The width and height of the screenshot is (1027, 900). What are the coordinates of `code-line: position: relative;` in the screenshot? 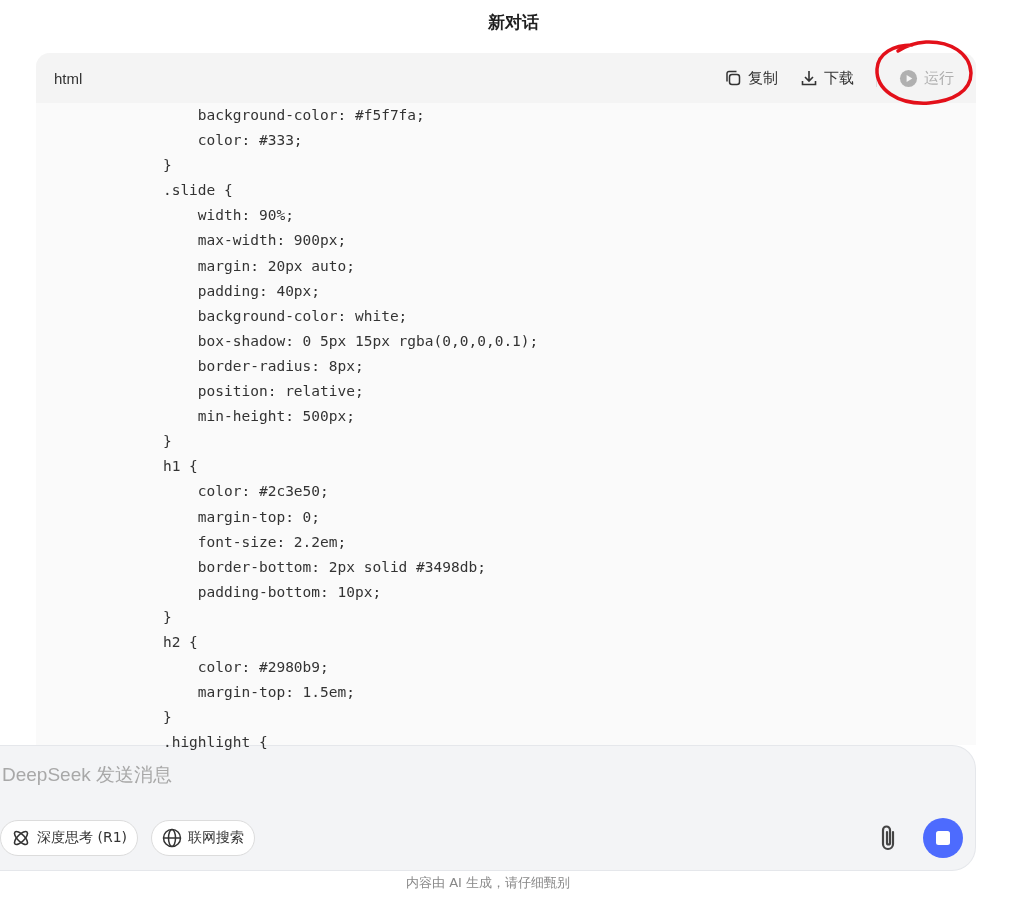 It's located at (280, 392).